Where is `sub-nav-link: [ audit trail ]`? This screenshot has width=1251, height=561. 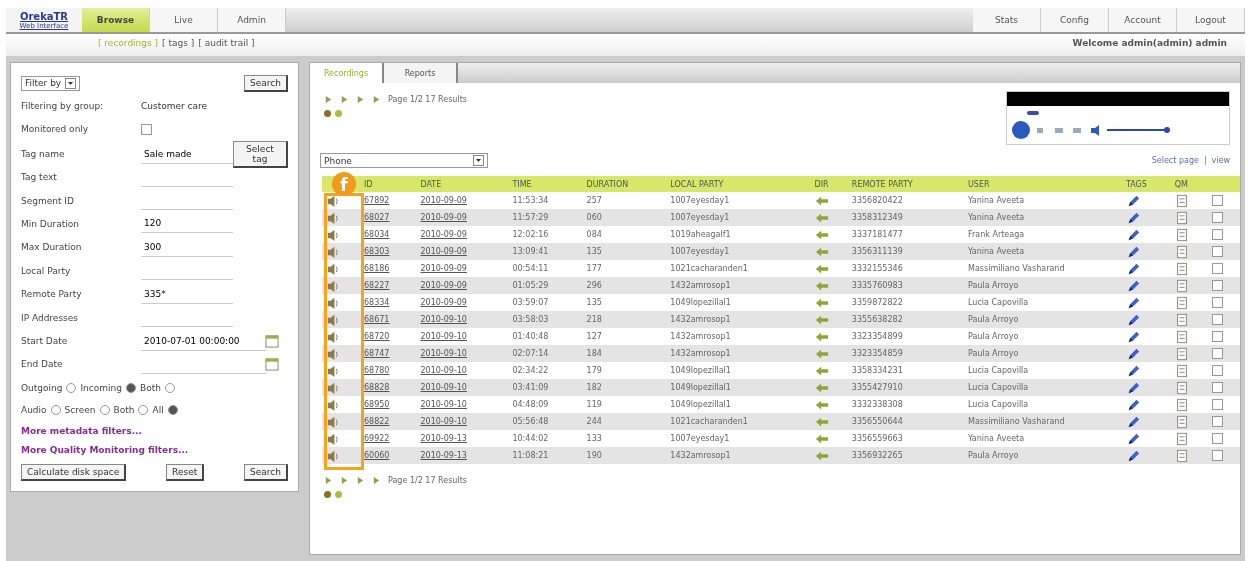 sub-nav-link: [ audit trail ] is located at coordinates (226, 43).